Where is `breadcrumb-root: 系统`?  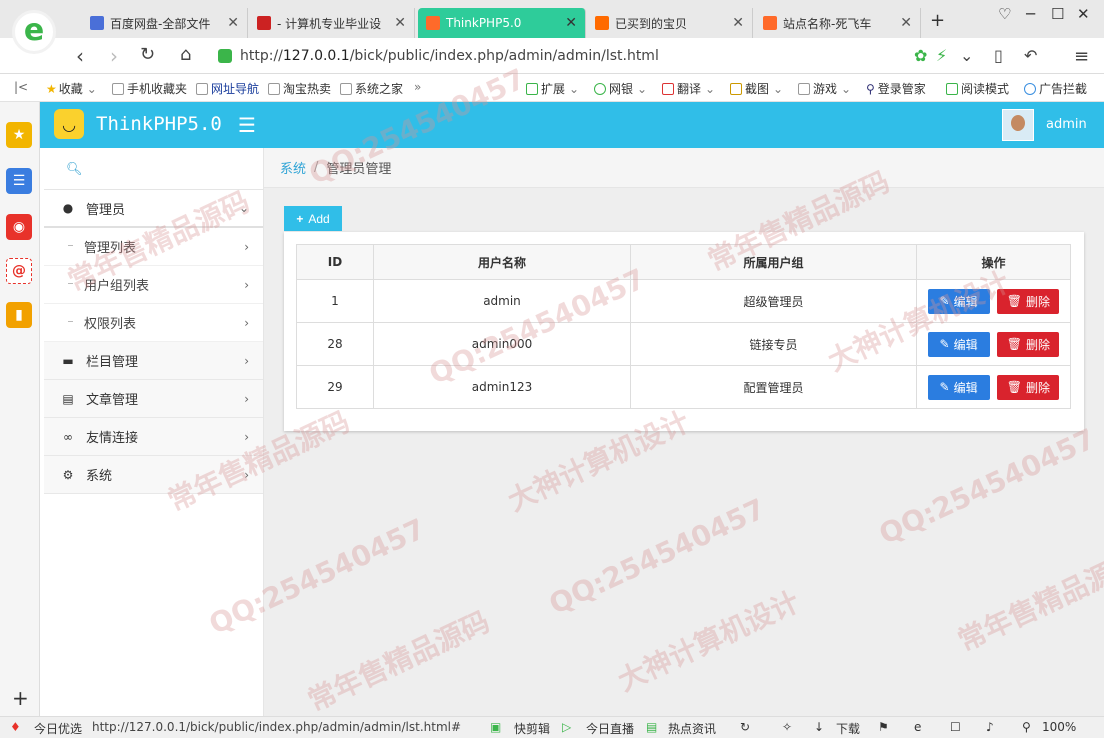
breadcrumb-root: 系统 is located at coordinates (293, 167).